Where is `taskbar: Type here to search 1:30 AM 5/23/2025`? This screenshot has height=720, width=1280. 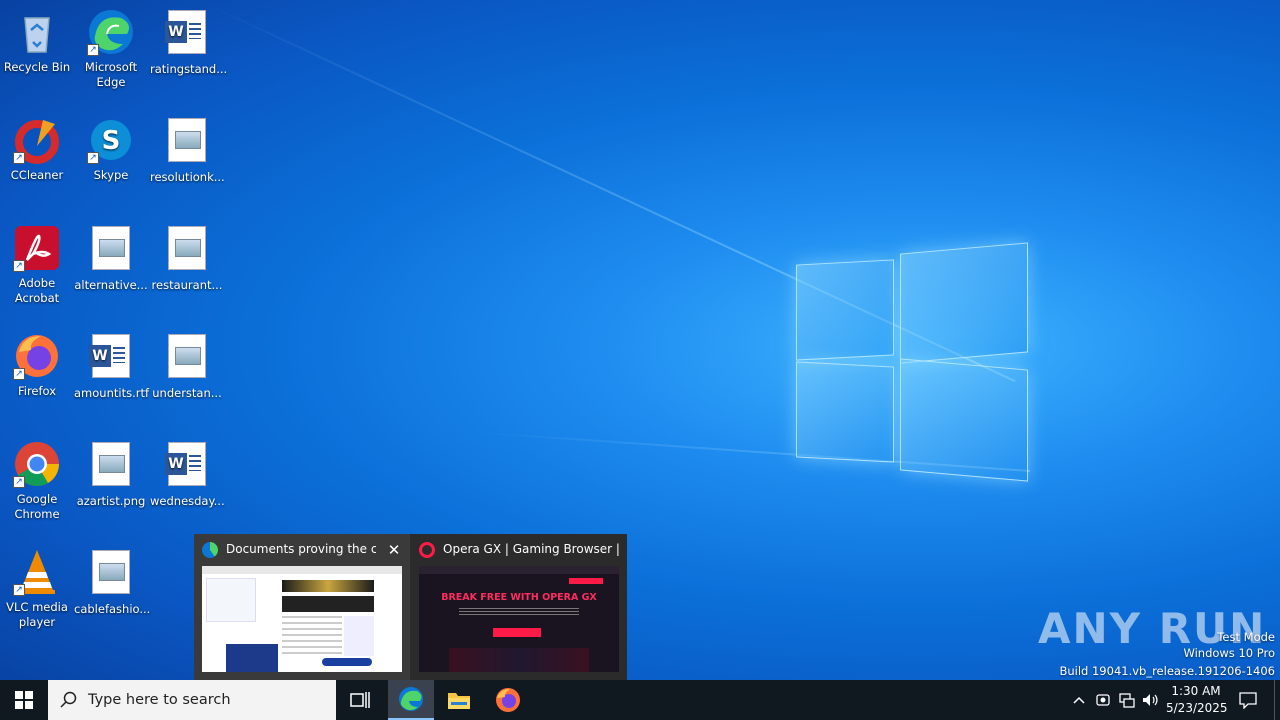
taskbar: Type here to search 1:30 AM 5/23/2025 is located at coordinates (640, 700).